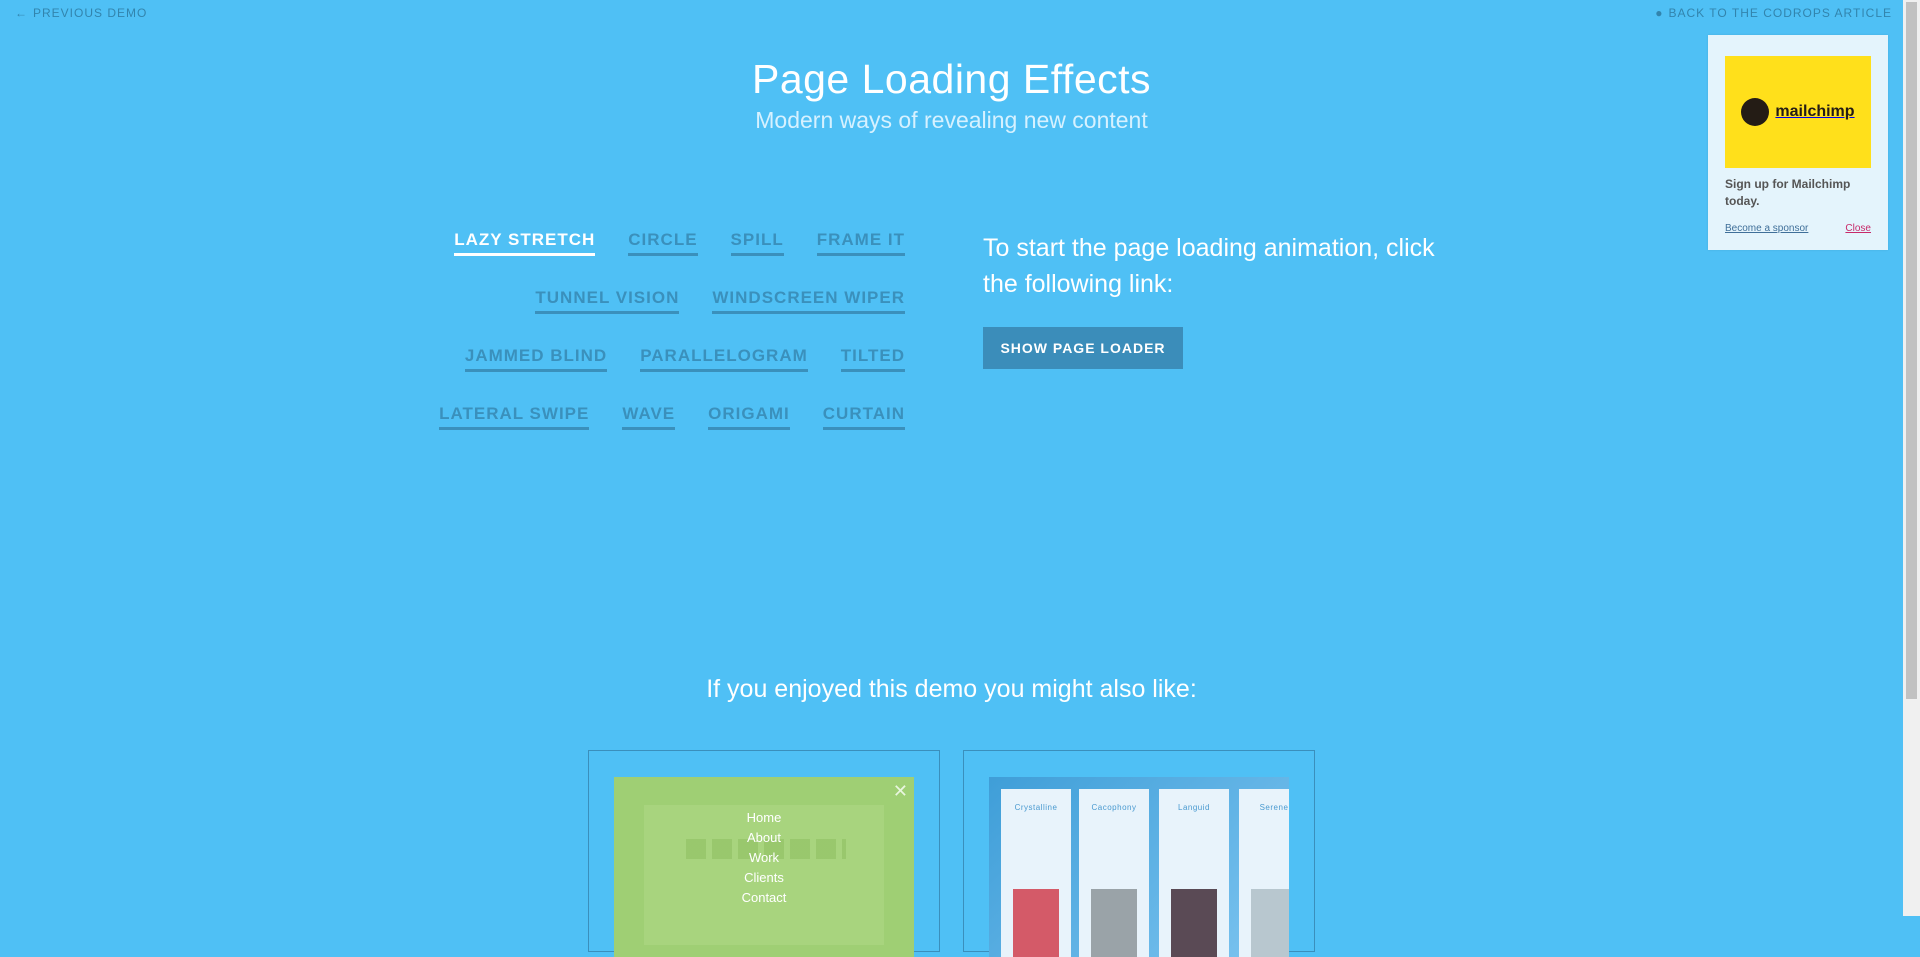  What do you see at coordinates (21, 13) in the screenshot?
I see `arrow-left-icon: ←` at bounding box center [21, 13].